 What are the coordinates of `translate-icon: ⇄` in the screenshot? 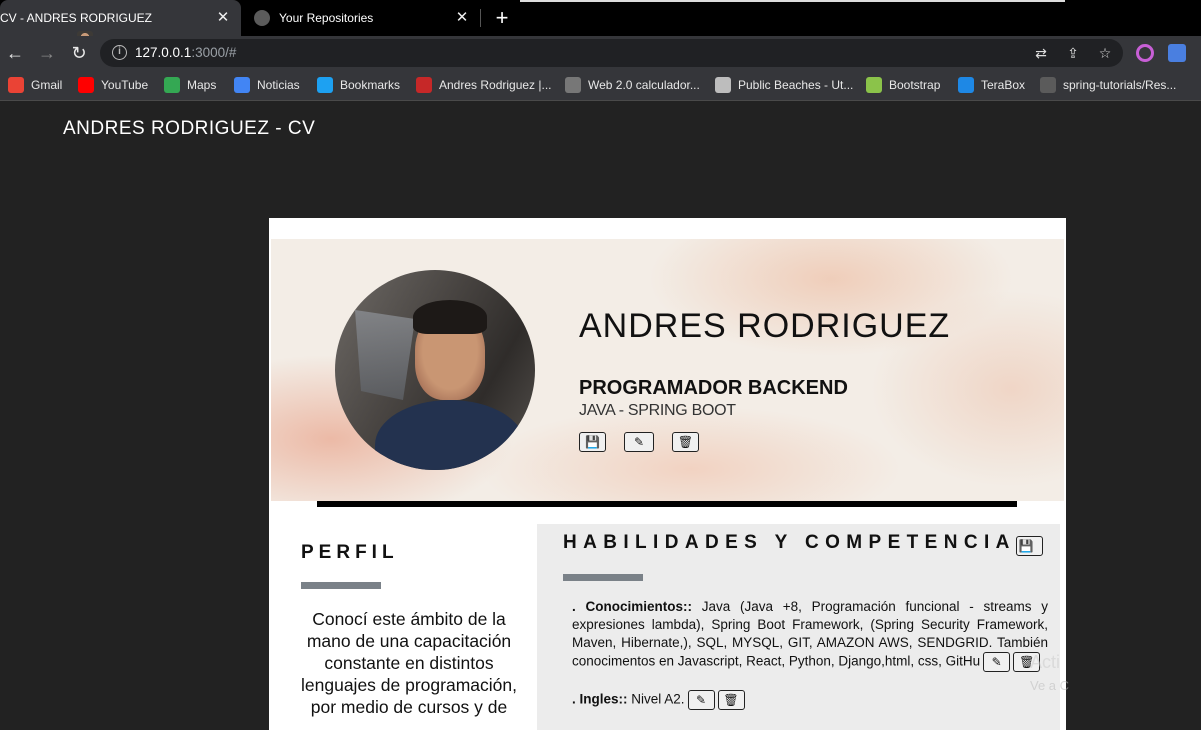 It's located at (1041, 53).